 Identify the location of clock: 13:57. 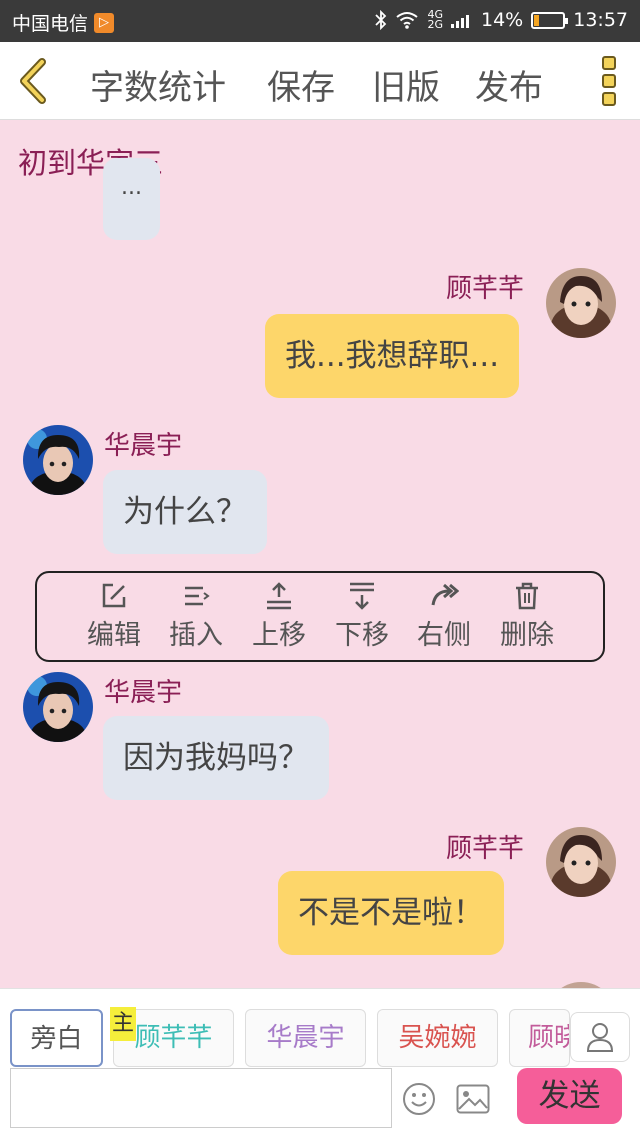
(600, 20).